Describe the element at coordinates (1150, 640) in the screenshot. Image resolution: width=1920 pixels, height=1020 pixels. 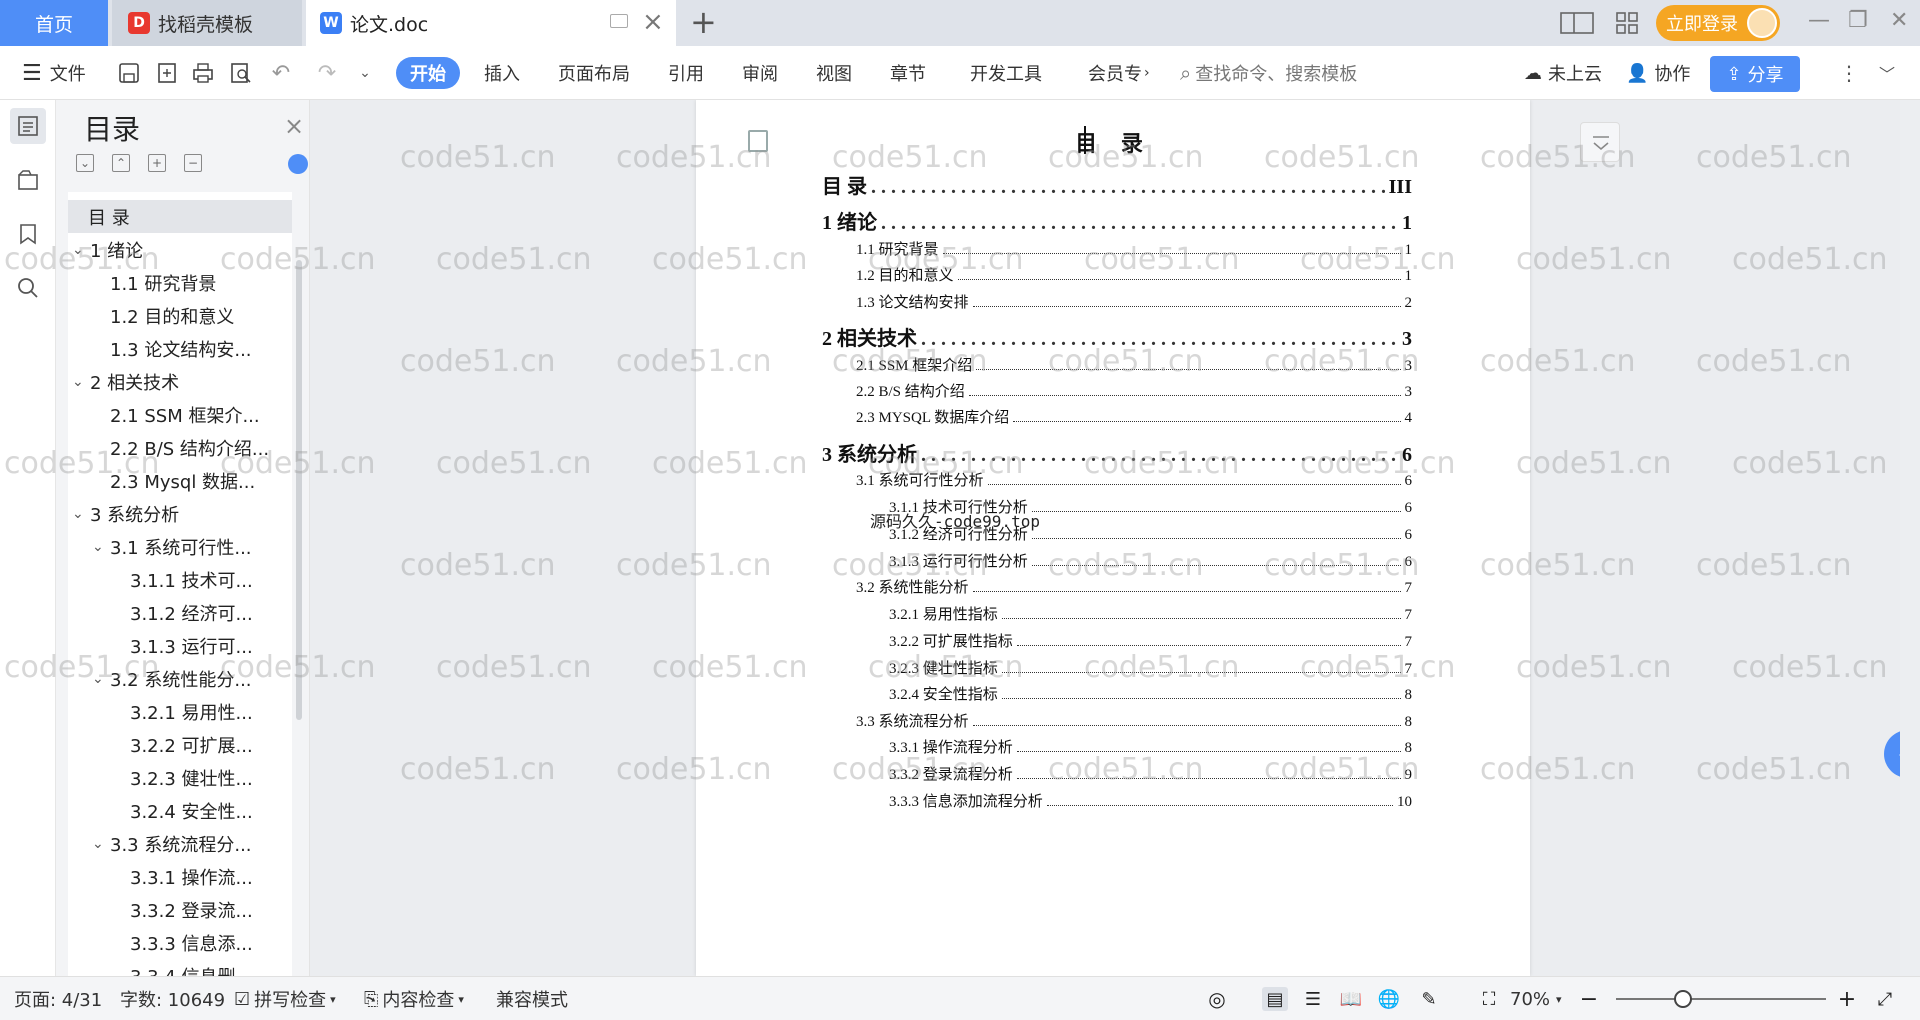
I see `toc-entry: 3.2.2 可扩展性指标 7` at that location.